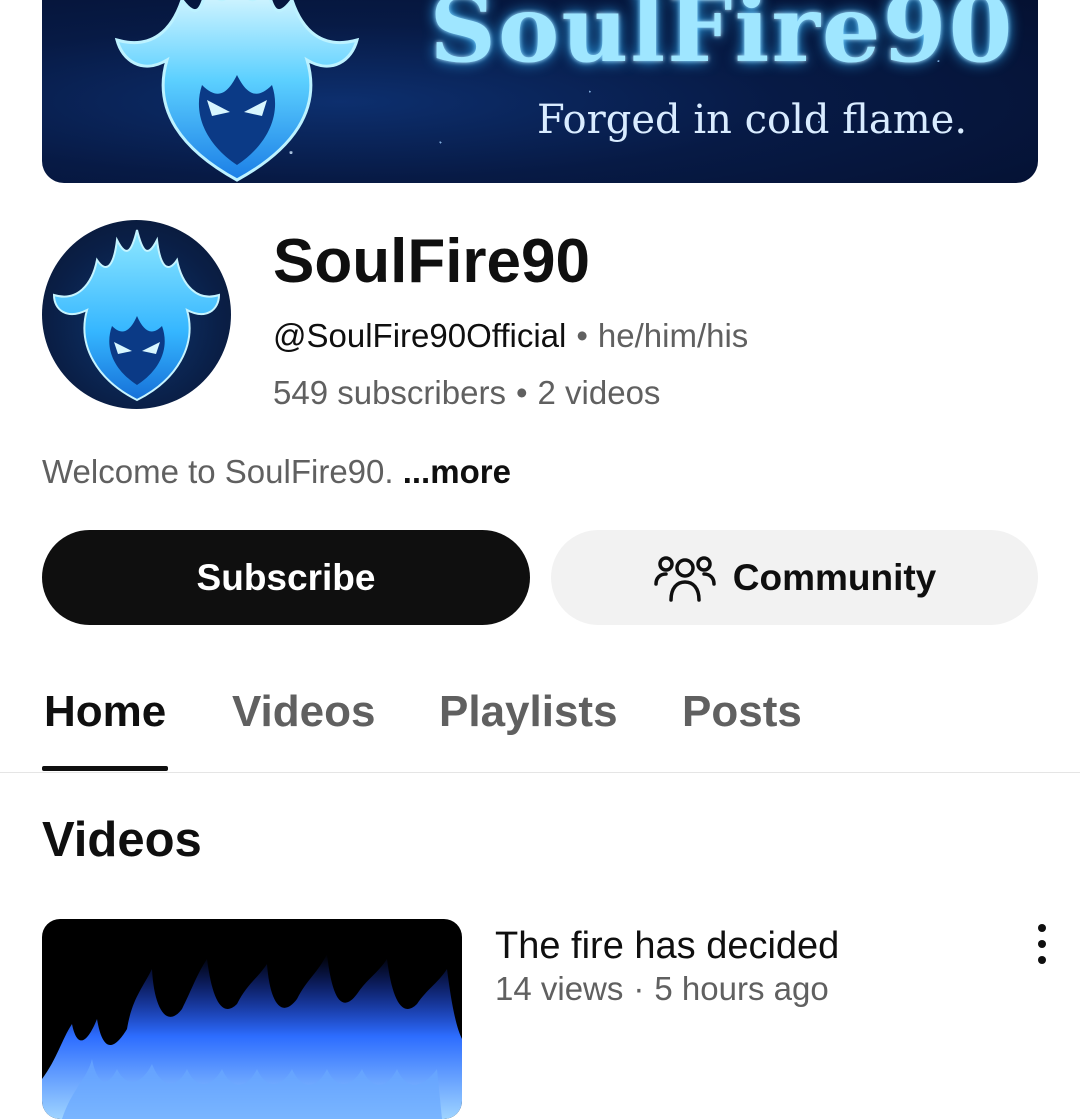 The height and width of the screenshot is (1119, 1080). I want to click on flame-emblem-icon, so click(237, 91).